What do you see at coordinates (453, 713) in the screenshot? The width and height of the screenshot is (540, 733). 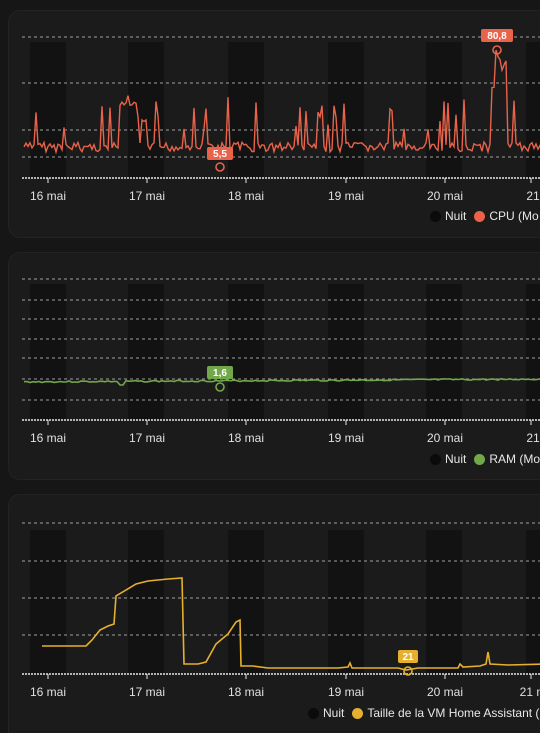 I see `legend-disk-label: Taille de la VM Home Assistant (` at bounding box center [453, 713].